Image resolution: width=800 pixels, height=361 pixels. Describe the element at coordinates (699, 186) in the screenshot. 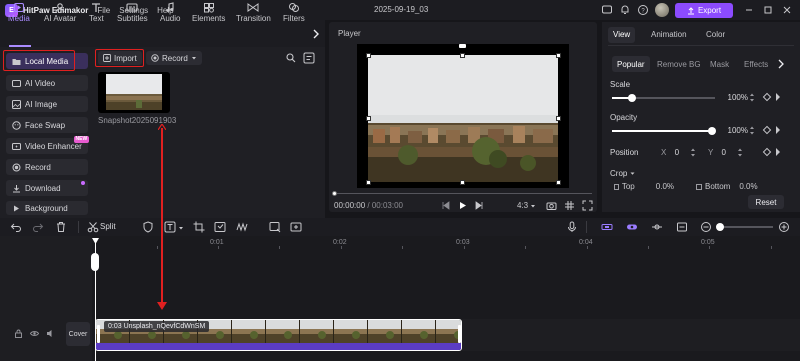

I see `crop-bottom-checkbox` at that location.